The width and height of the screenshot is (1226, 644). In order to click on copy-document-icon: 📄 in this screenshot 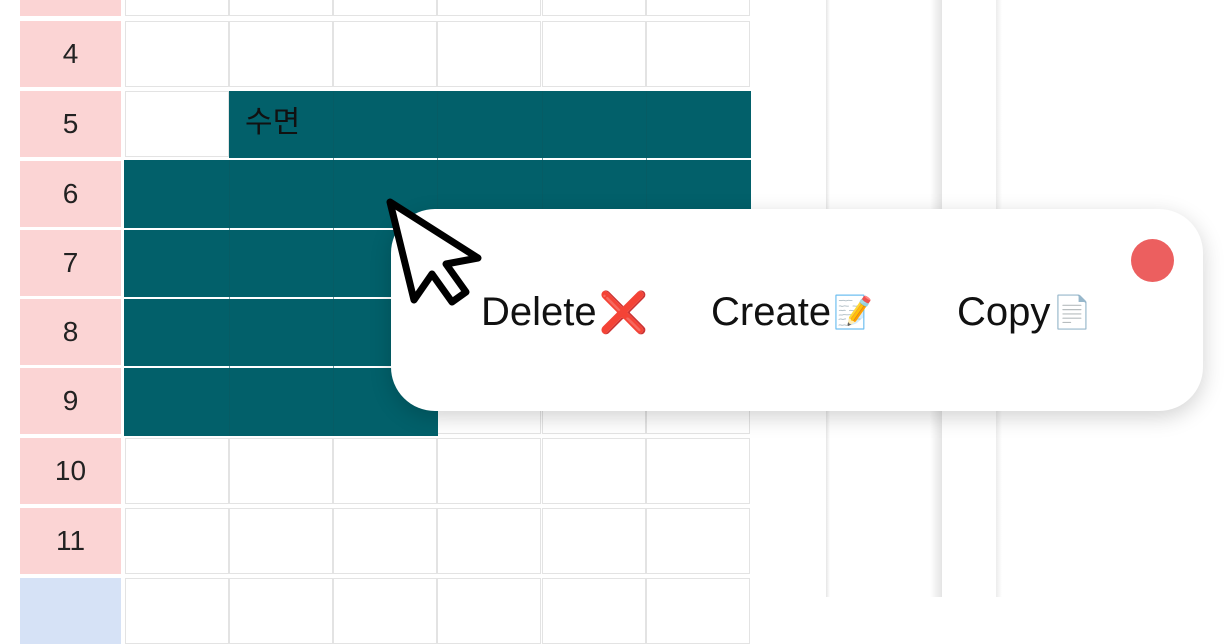, I will do `click(1072, 312)`.